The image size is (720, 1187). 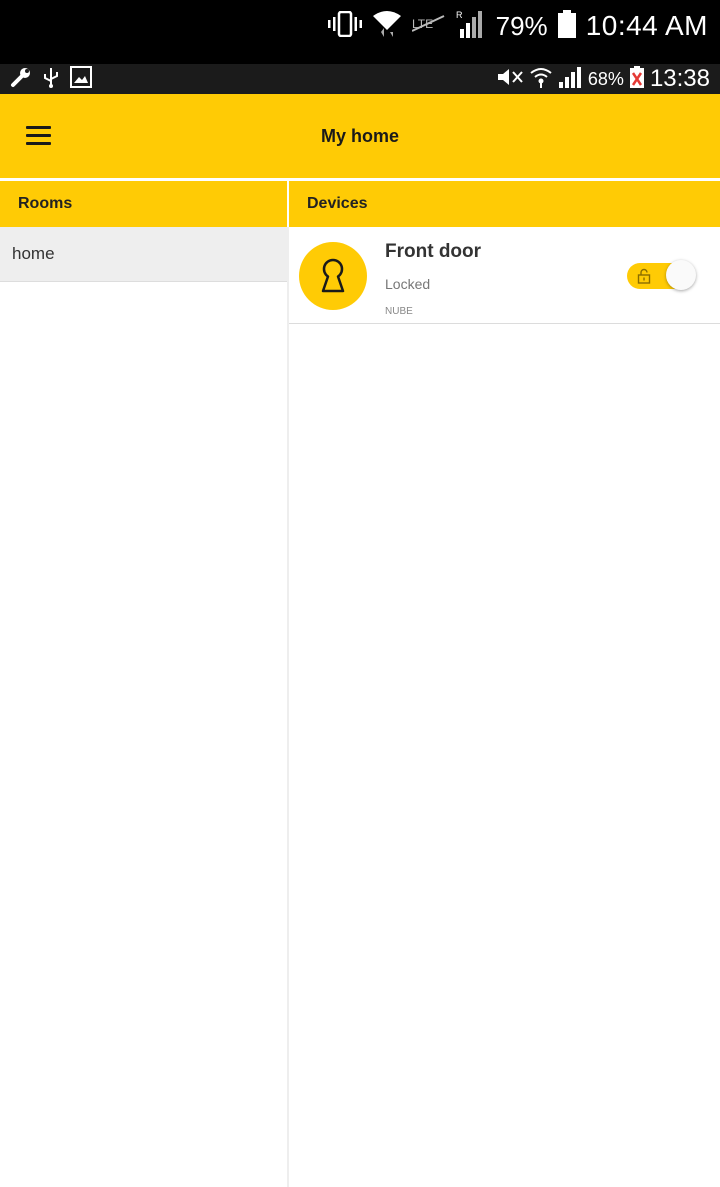 I want to click on rooms-header: Rooms, so click(x=143, y=204).